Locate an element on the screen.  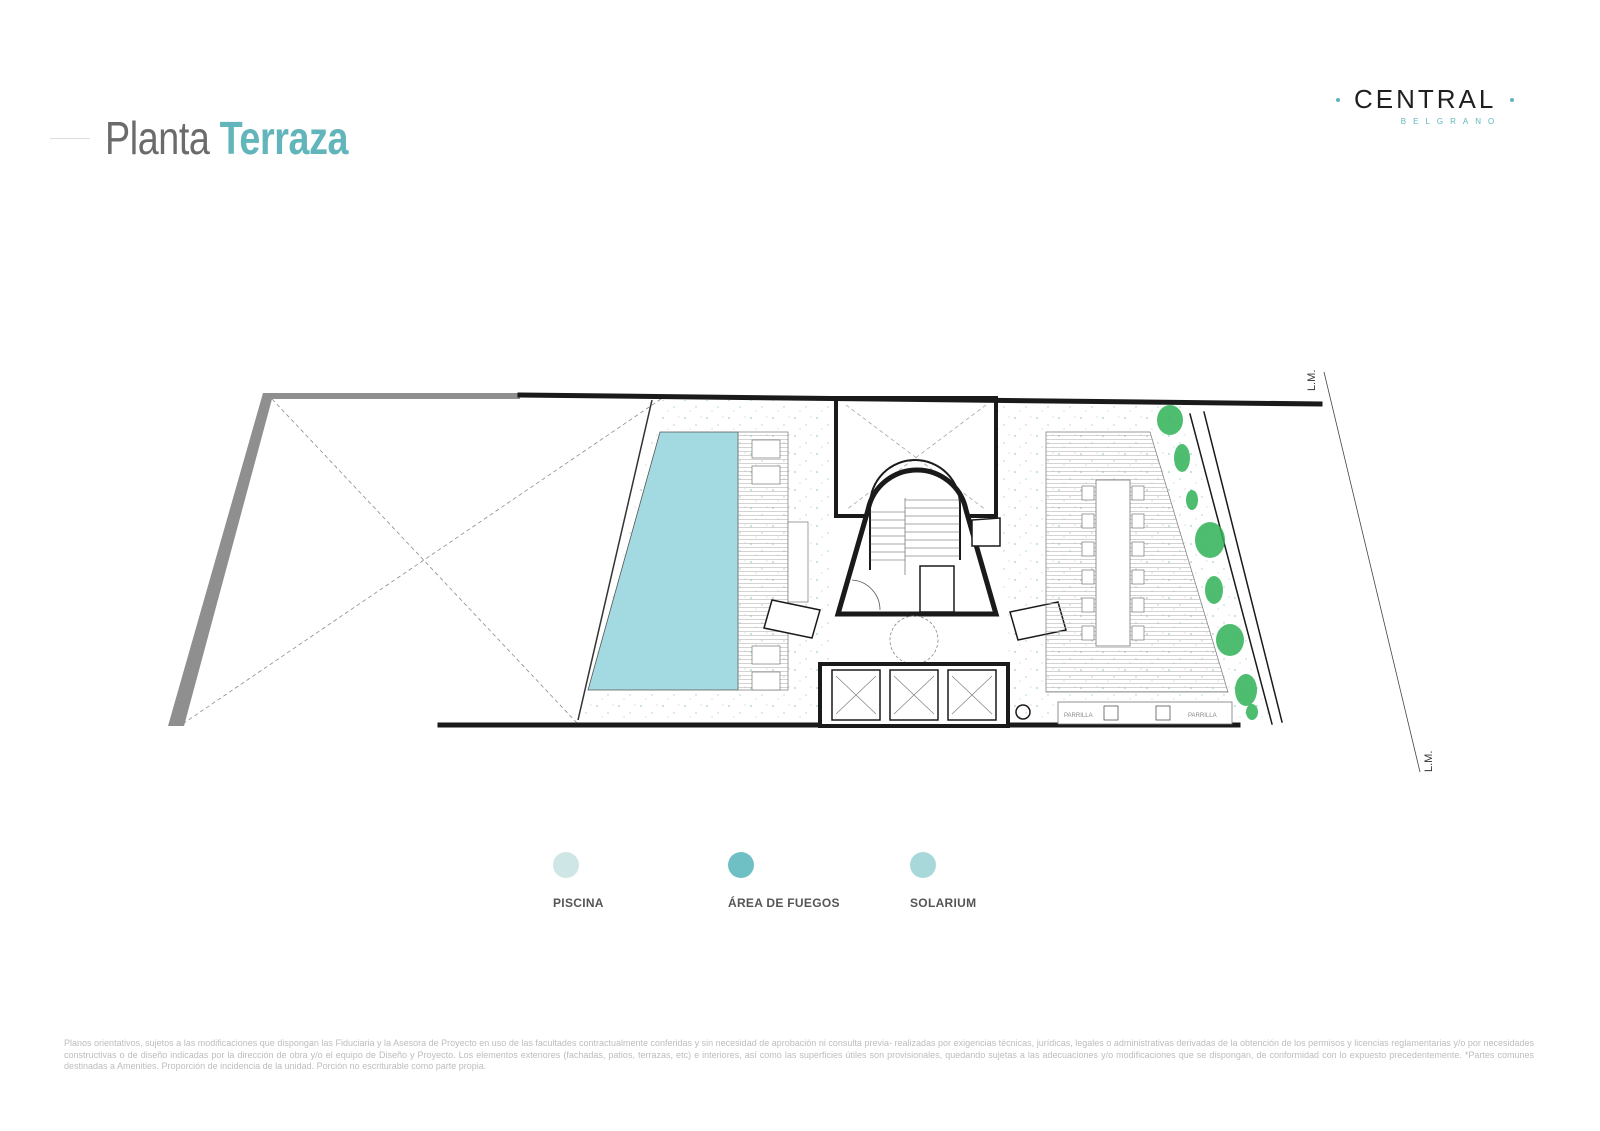
legend-item-piscina: PISCINA is located at coordinates (578, 881).